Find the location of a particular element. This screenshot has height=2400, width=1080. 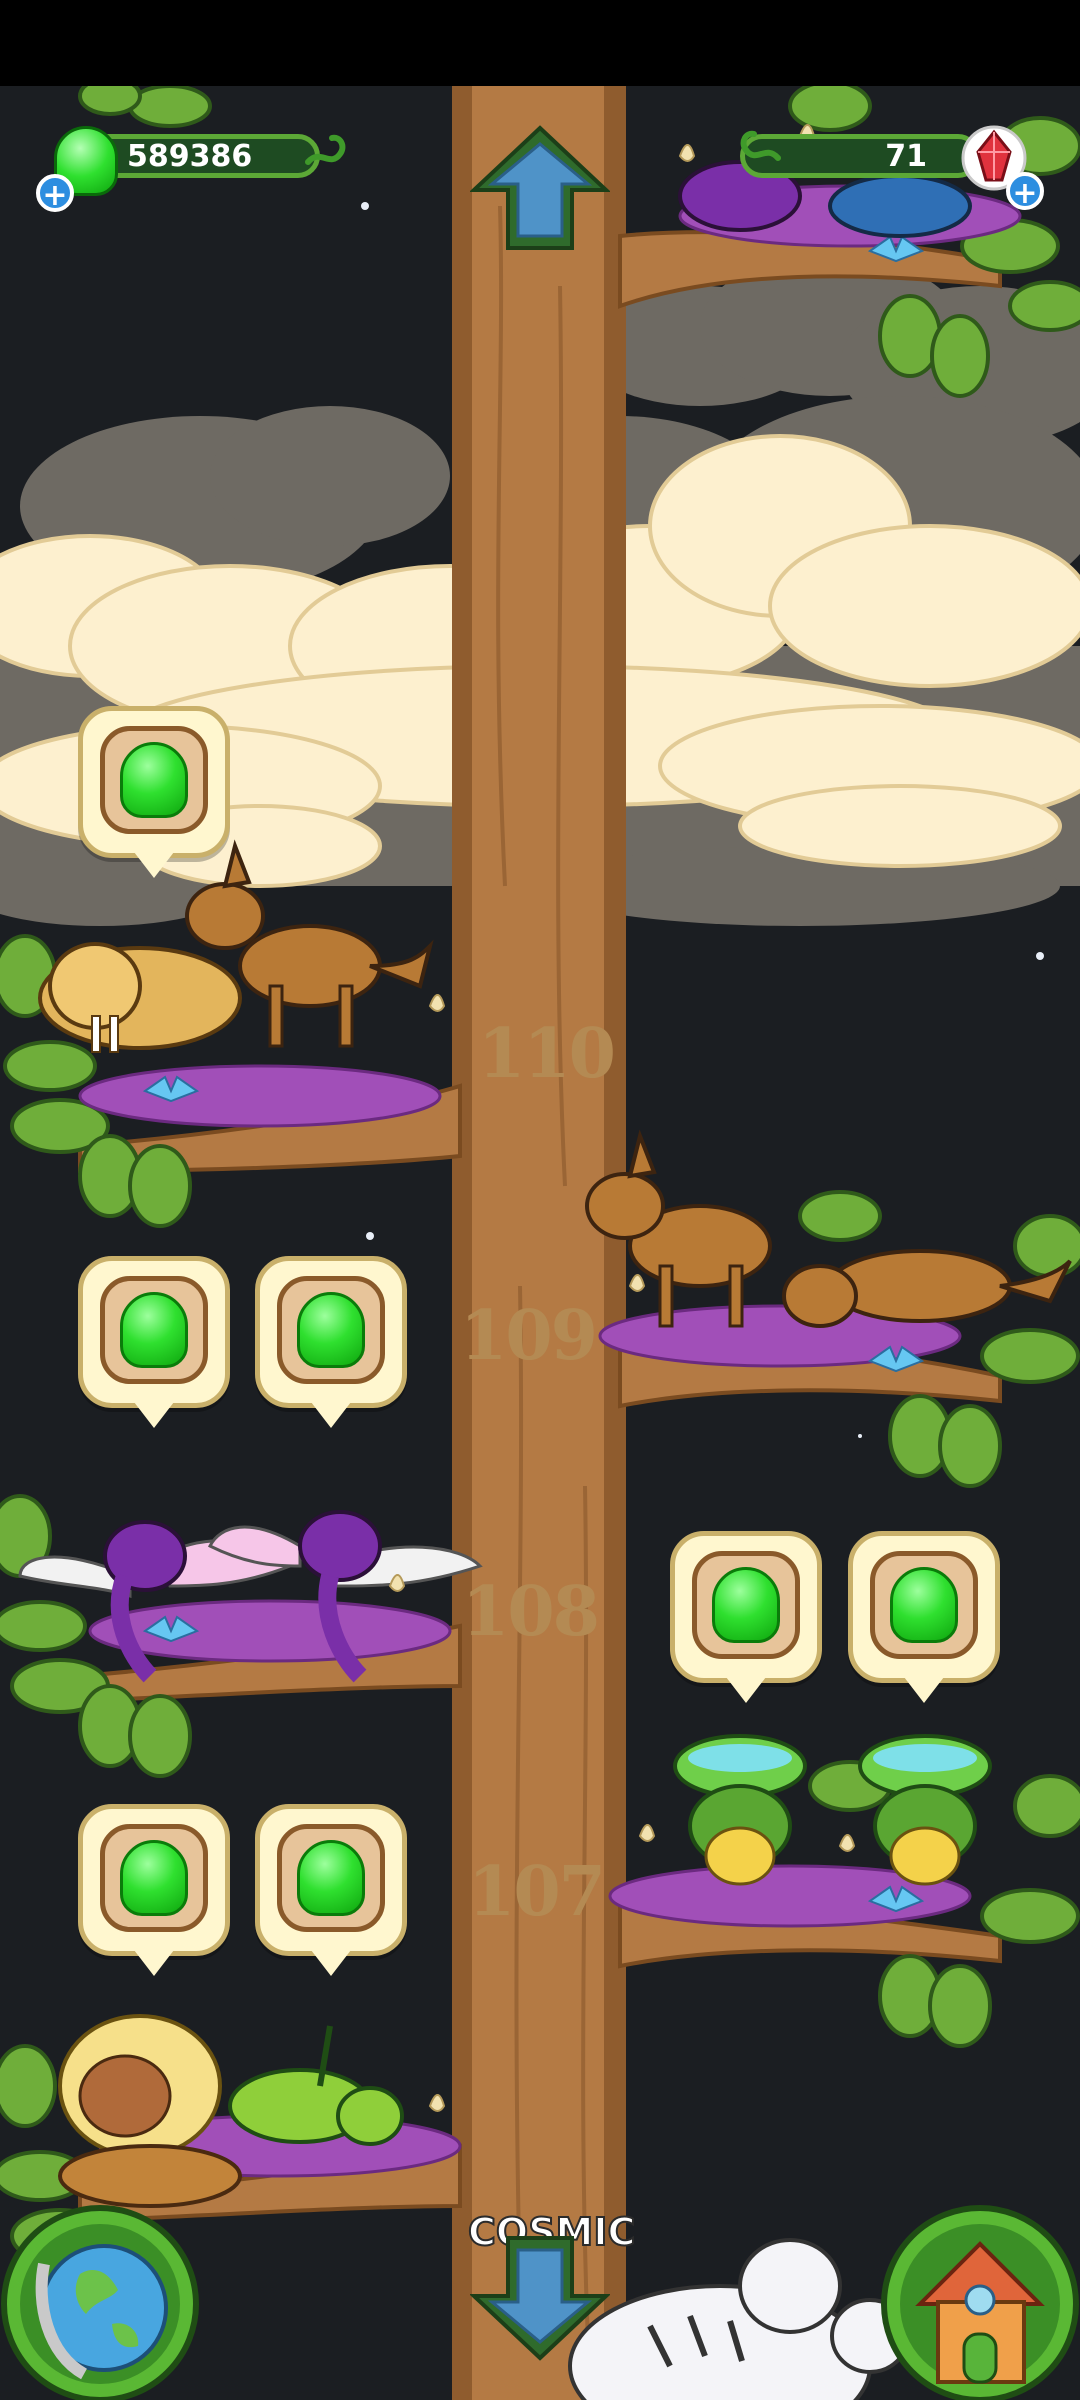

arrow-up-icon is located at coordinates (540, 187).